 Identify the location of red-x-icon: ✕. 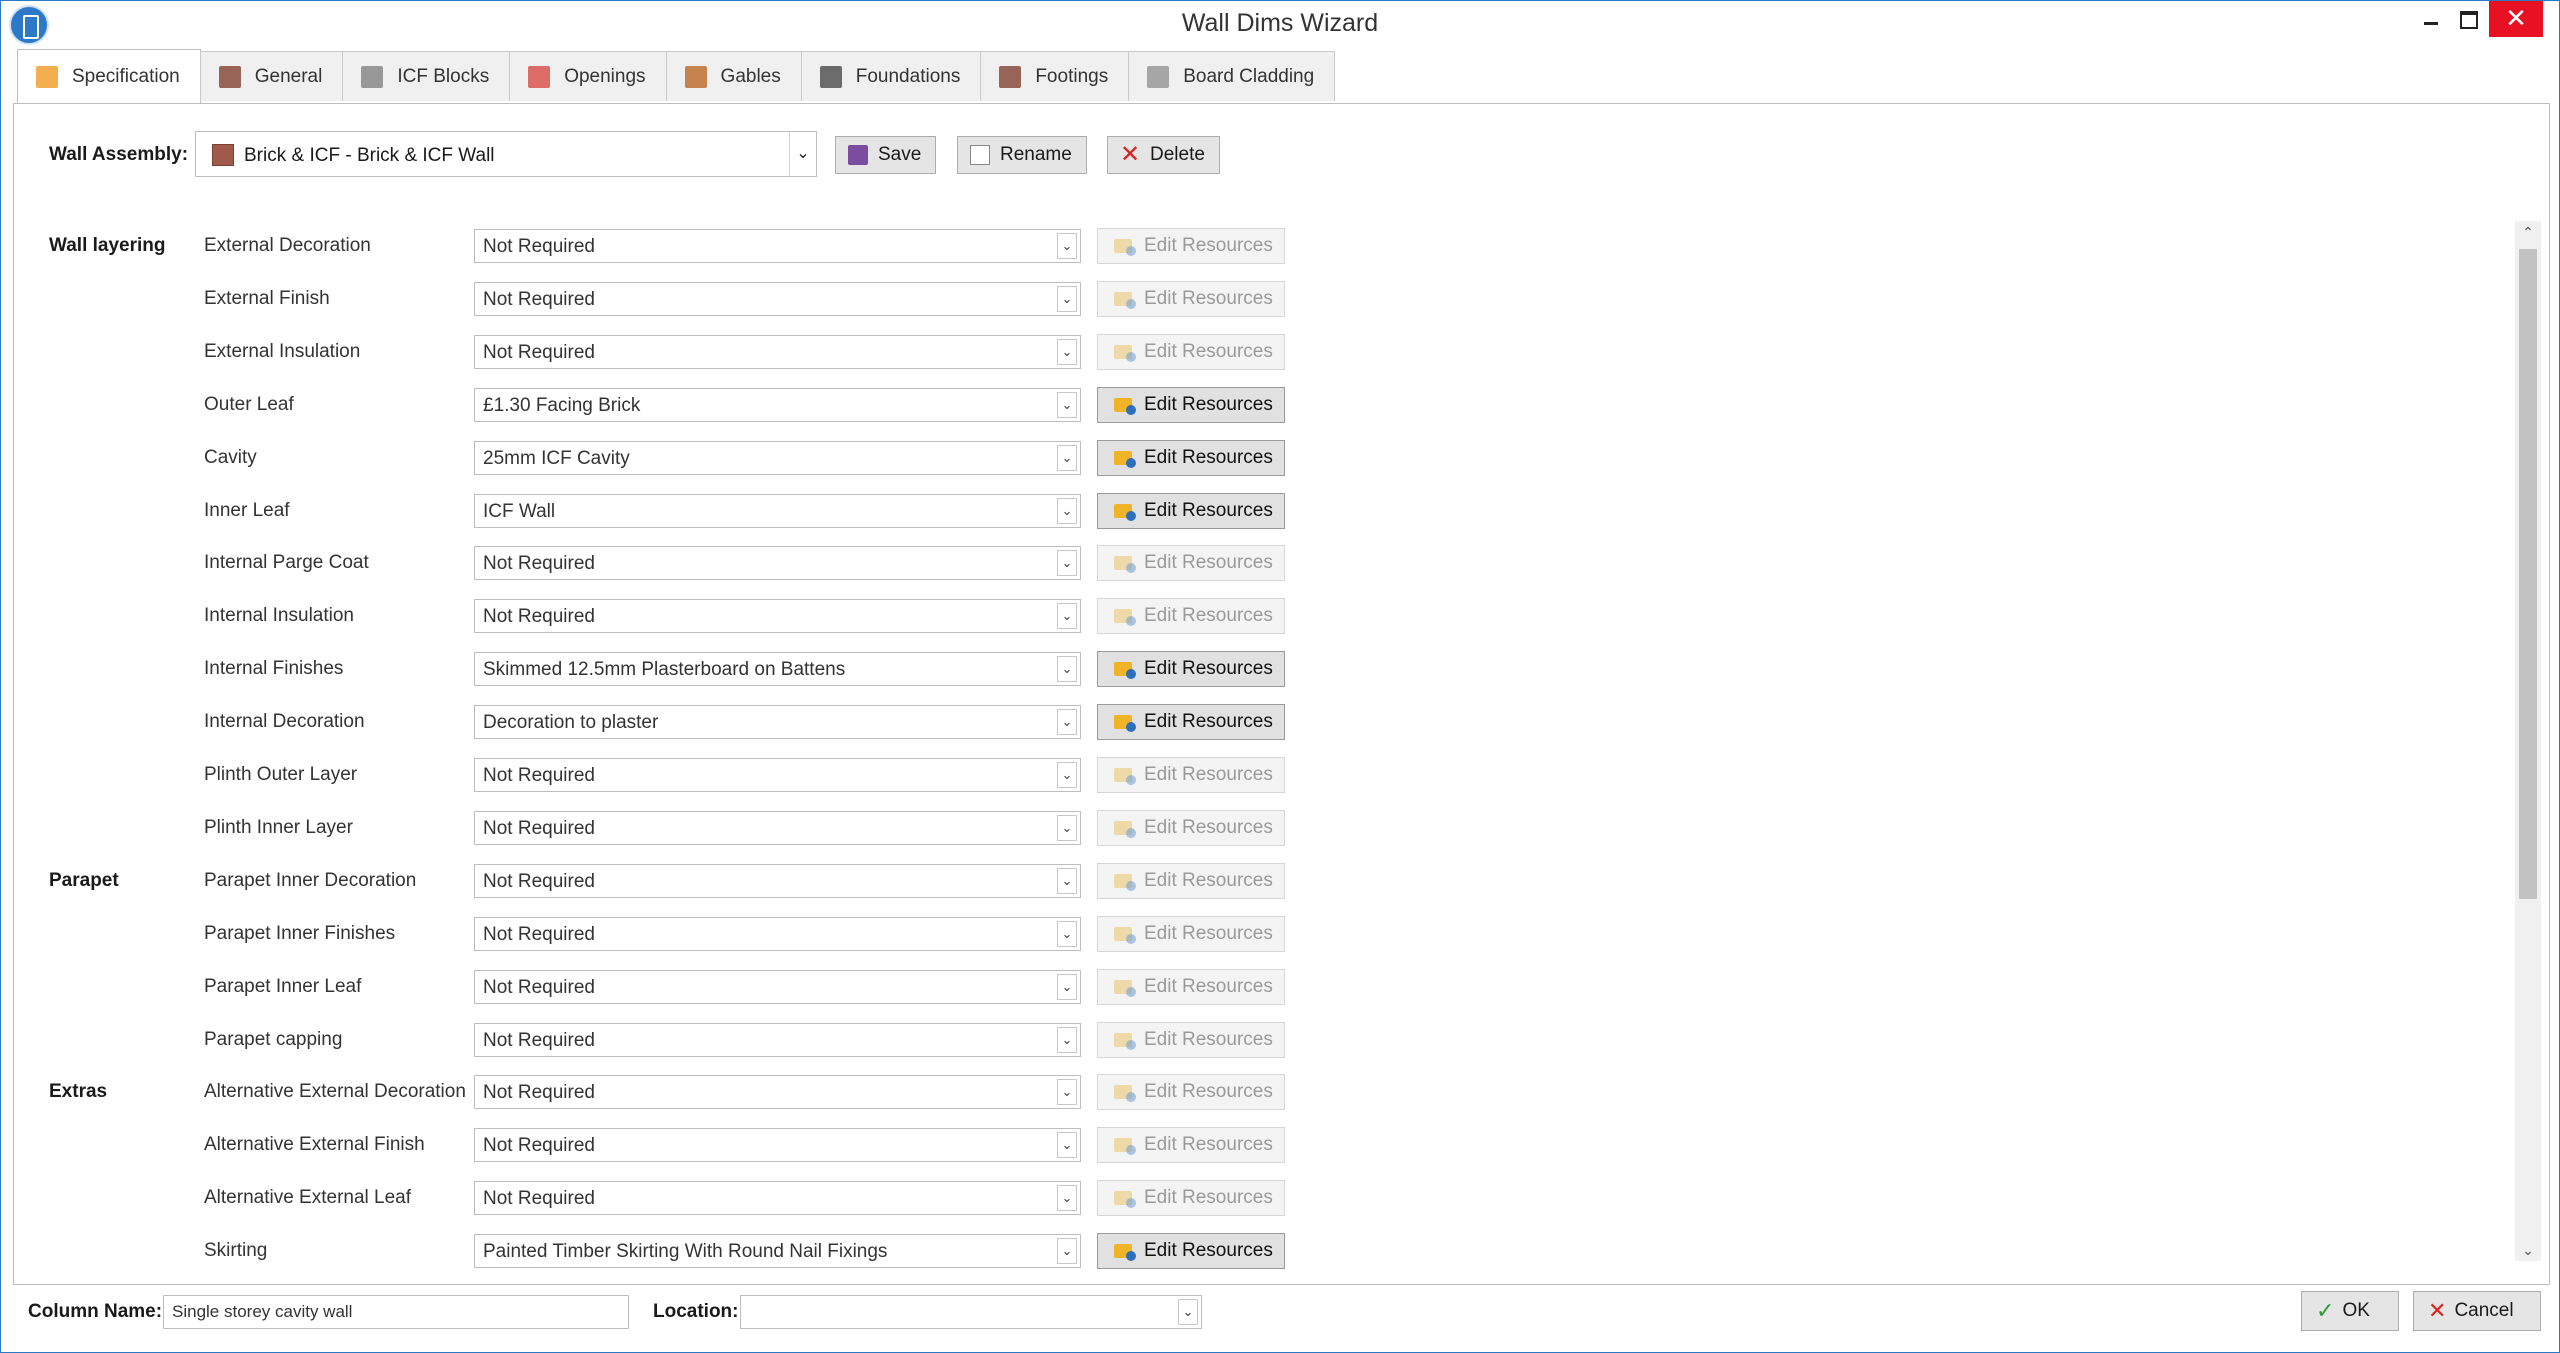
(1130, 154).